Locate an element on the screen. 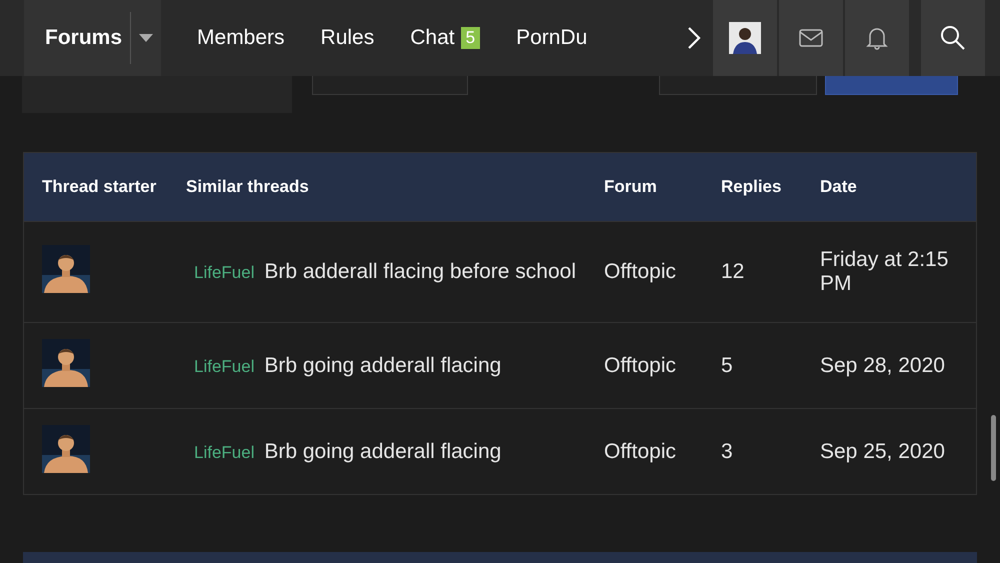 The width and height of the screenshot is (1000, 563). table-cell: 3 is located at coordinates (727, 451).